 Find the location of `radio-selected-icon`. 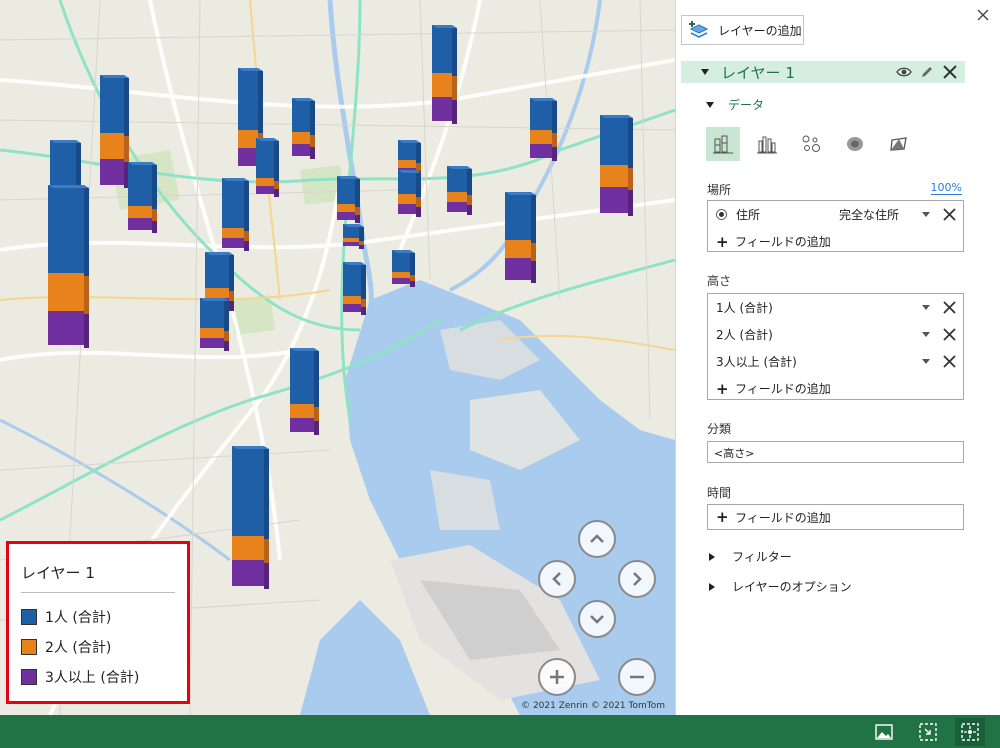

radio-selected-icon is located at coordinates (721, 214).